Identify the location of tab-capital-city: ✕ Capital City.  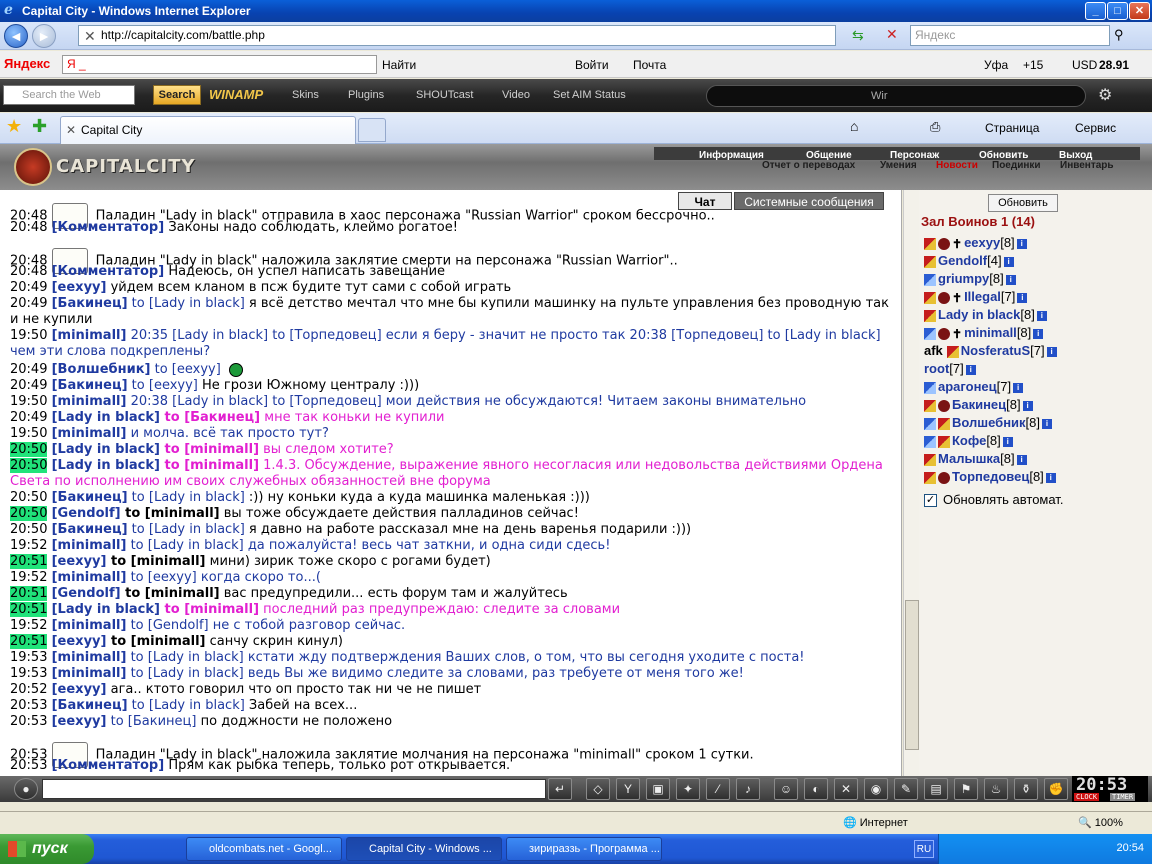
(208, 130).